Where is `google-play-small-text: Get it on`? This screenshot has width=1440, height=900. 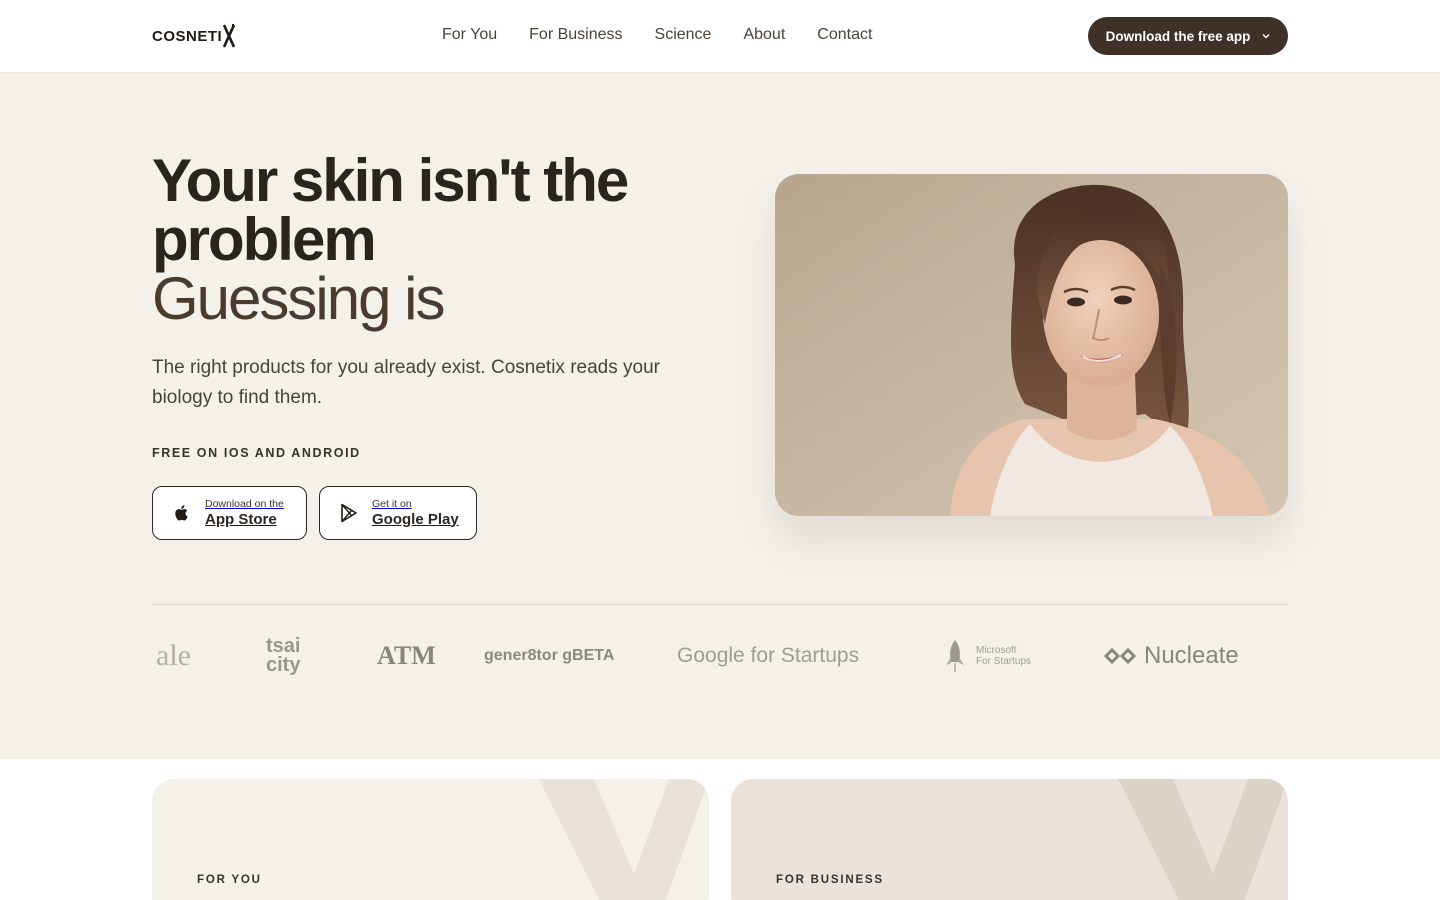 google-play-small-text: Get it on is located at coordinates (392, 503).